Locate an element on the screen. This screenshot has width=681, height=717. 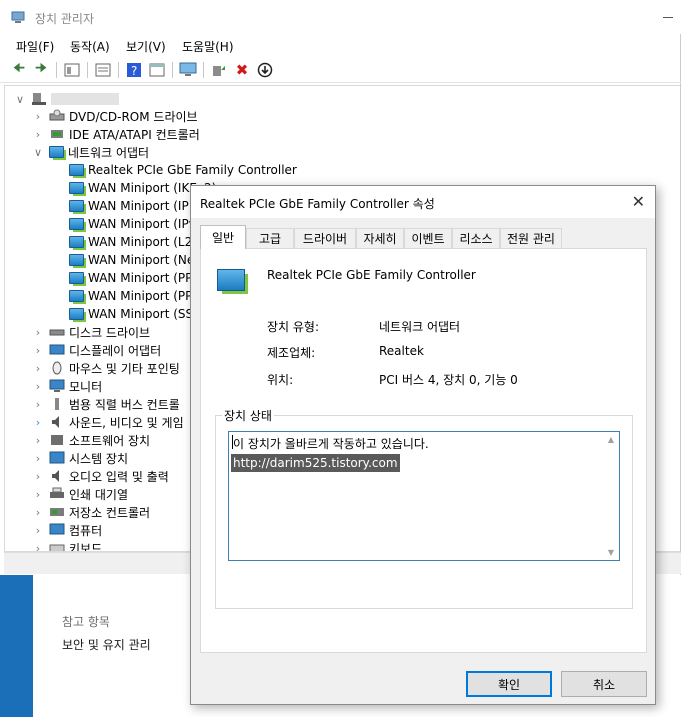
update-driver-icon is located at coordinates (219, 70).